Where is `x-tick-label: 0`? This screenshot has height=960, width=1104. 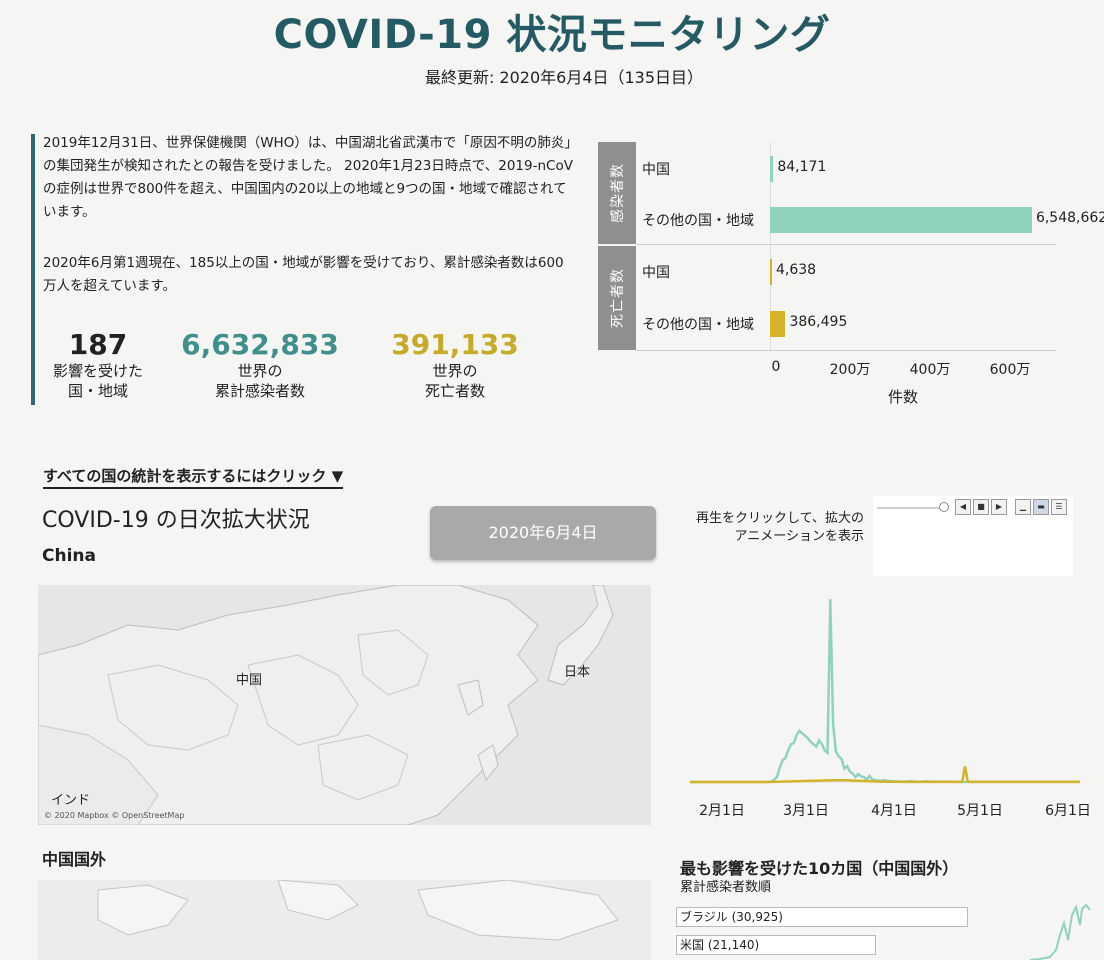 x-tick-label: 0 is located at coordinates (776, 367).